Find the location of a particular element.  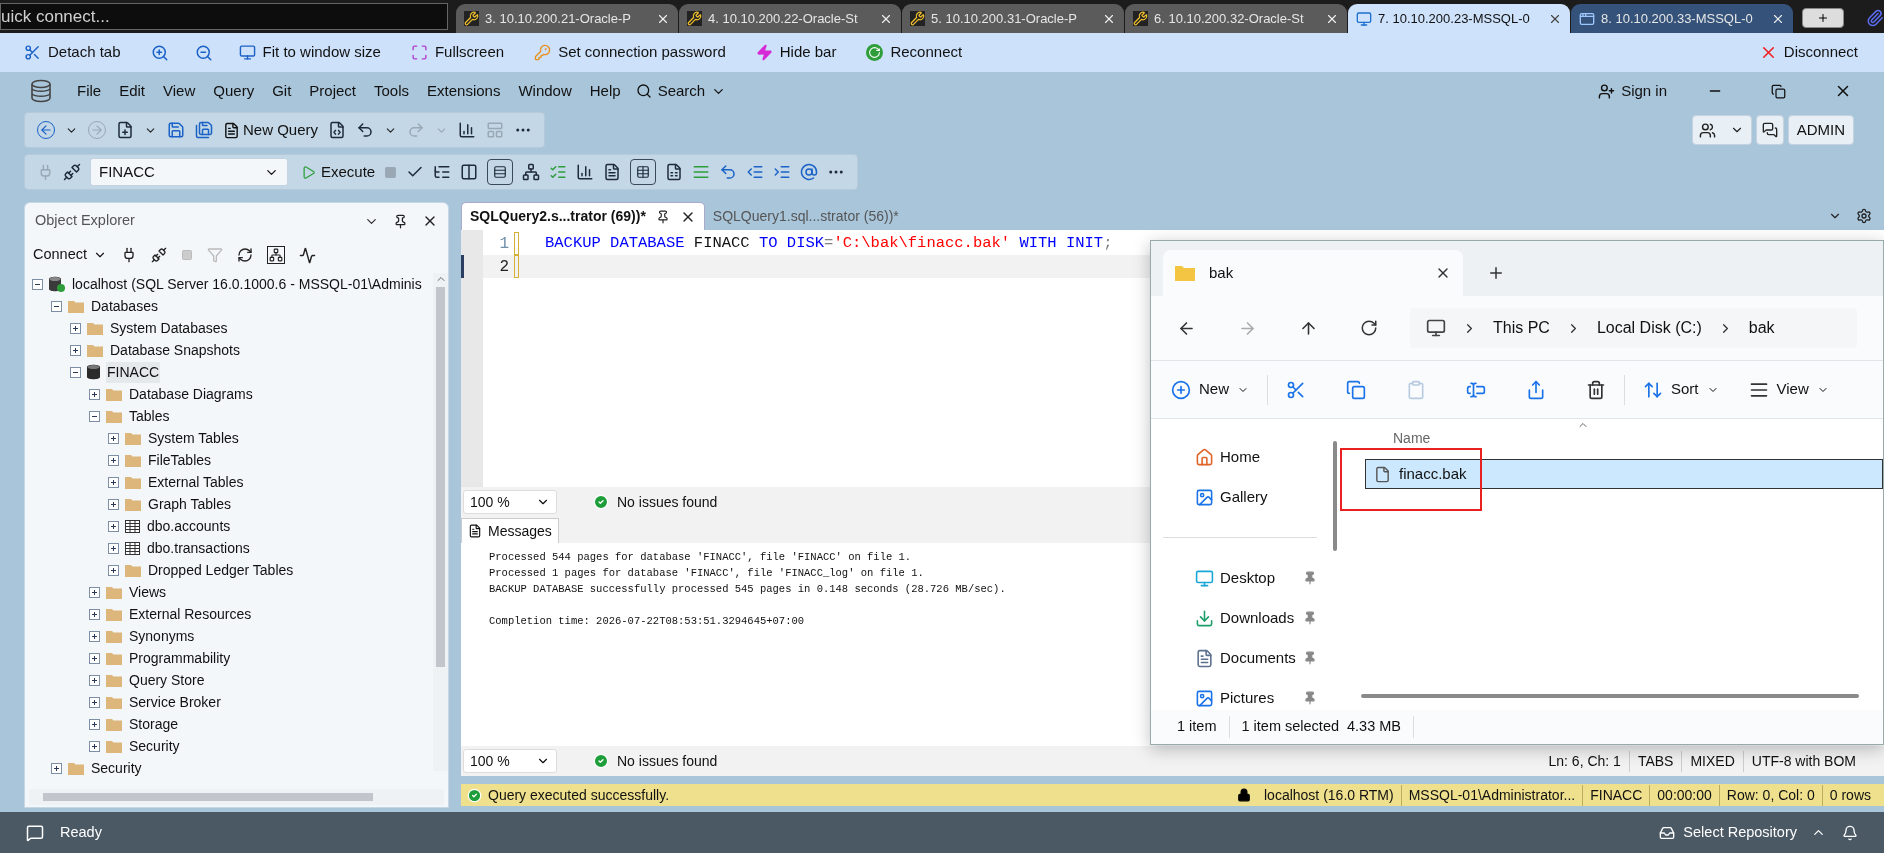

tree-item: FileTables is located at coordinates (180, 460).